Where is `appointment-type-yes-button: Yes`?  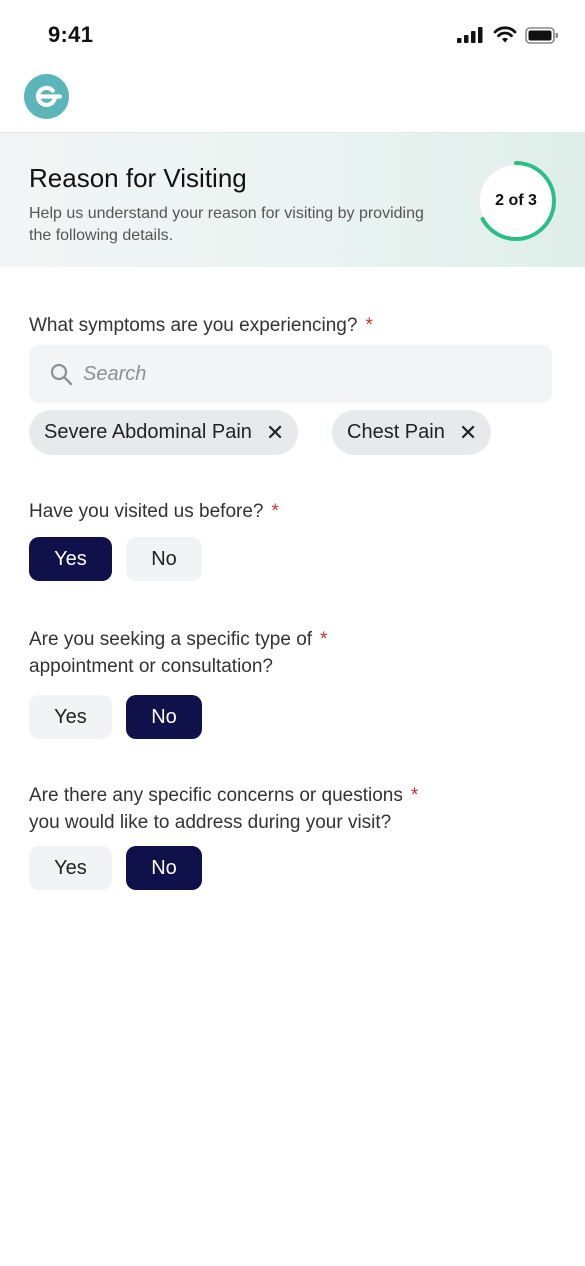 appointment-type-yes-button: Yes is located at coordinates (70, 717).